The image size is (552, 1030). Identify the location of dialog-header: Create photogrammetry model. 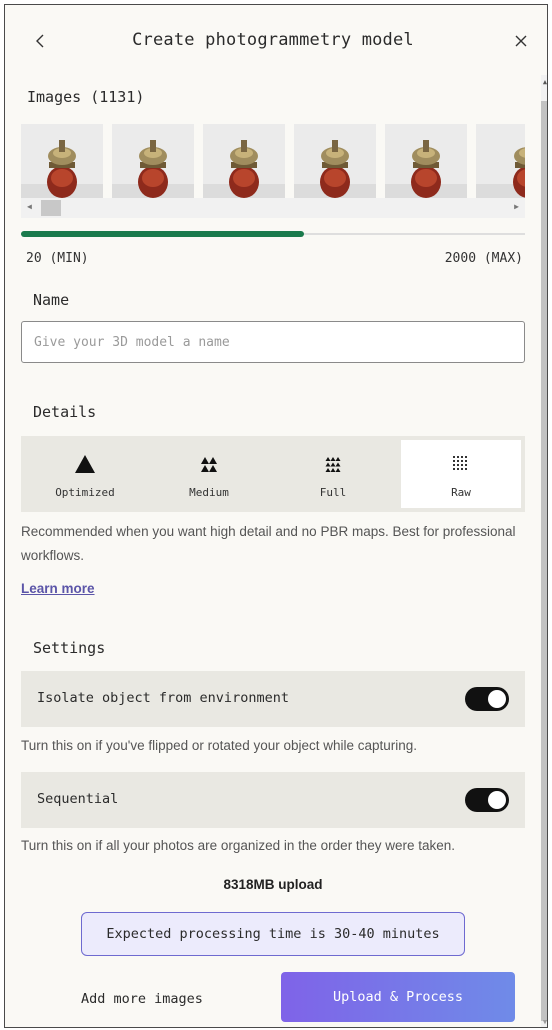
(273, 40).